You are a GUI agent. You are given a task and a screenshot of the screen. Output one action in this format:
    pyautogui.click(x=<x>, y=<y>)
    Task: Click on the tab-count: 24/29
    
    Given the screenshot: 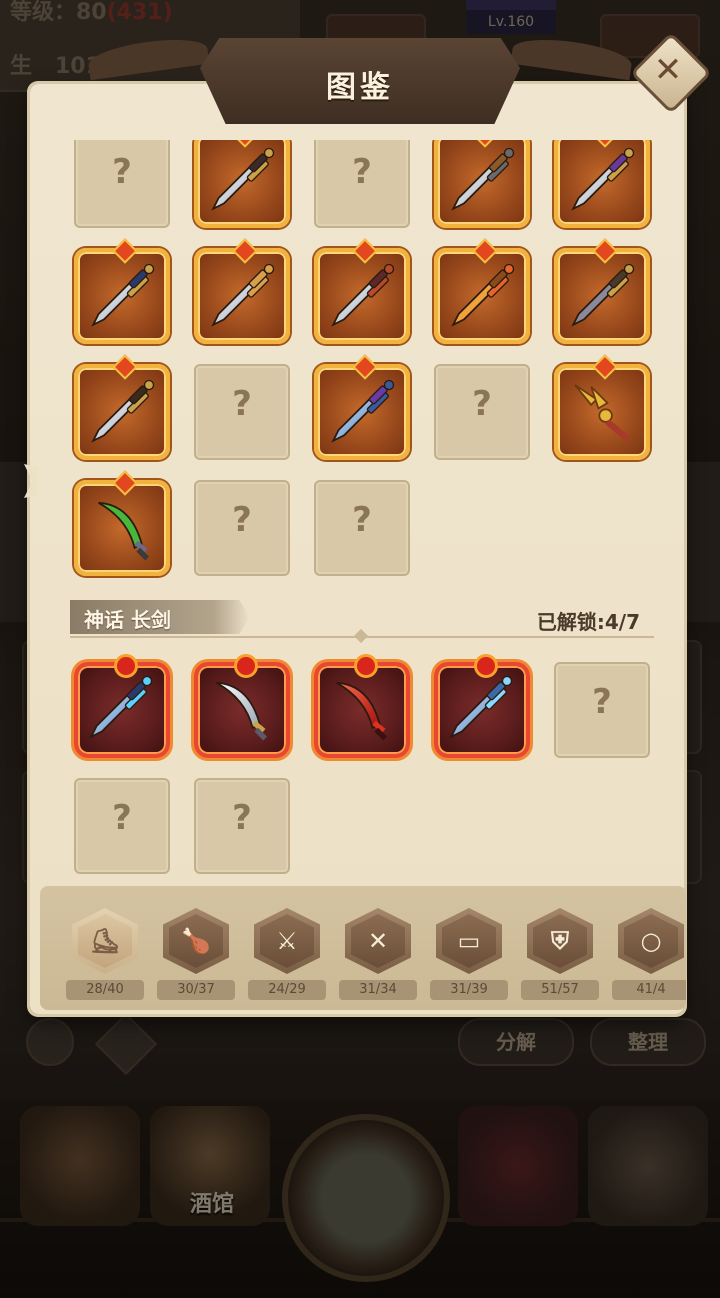 What is the action you would take?
    pyautogui.click(x=287, y=990)
    